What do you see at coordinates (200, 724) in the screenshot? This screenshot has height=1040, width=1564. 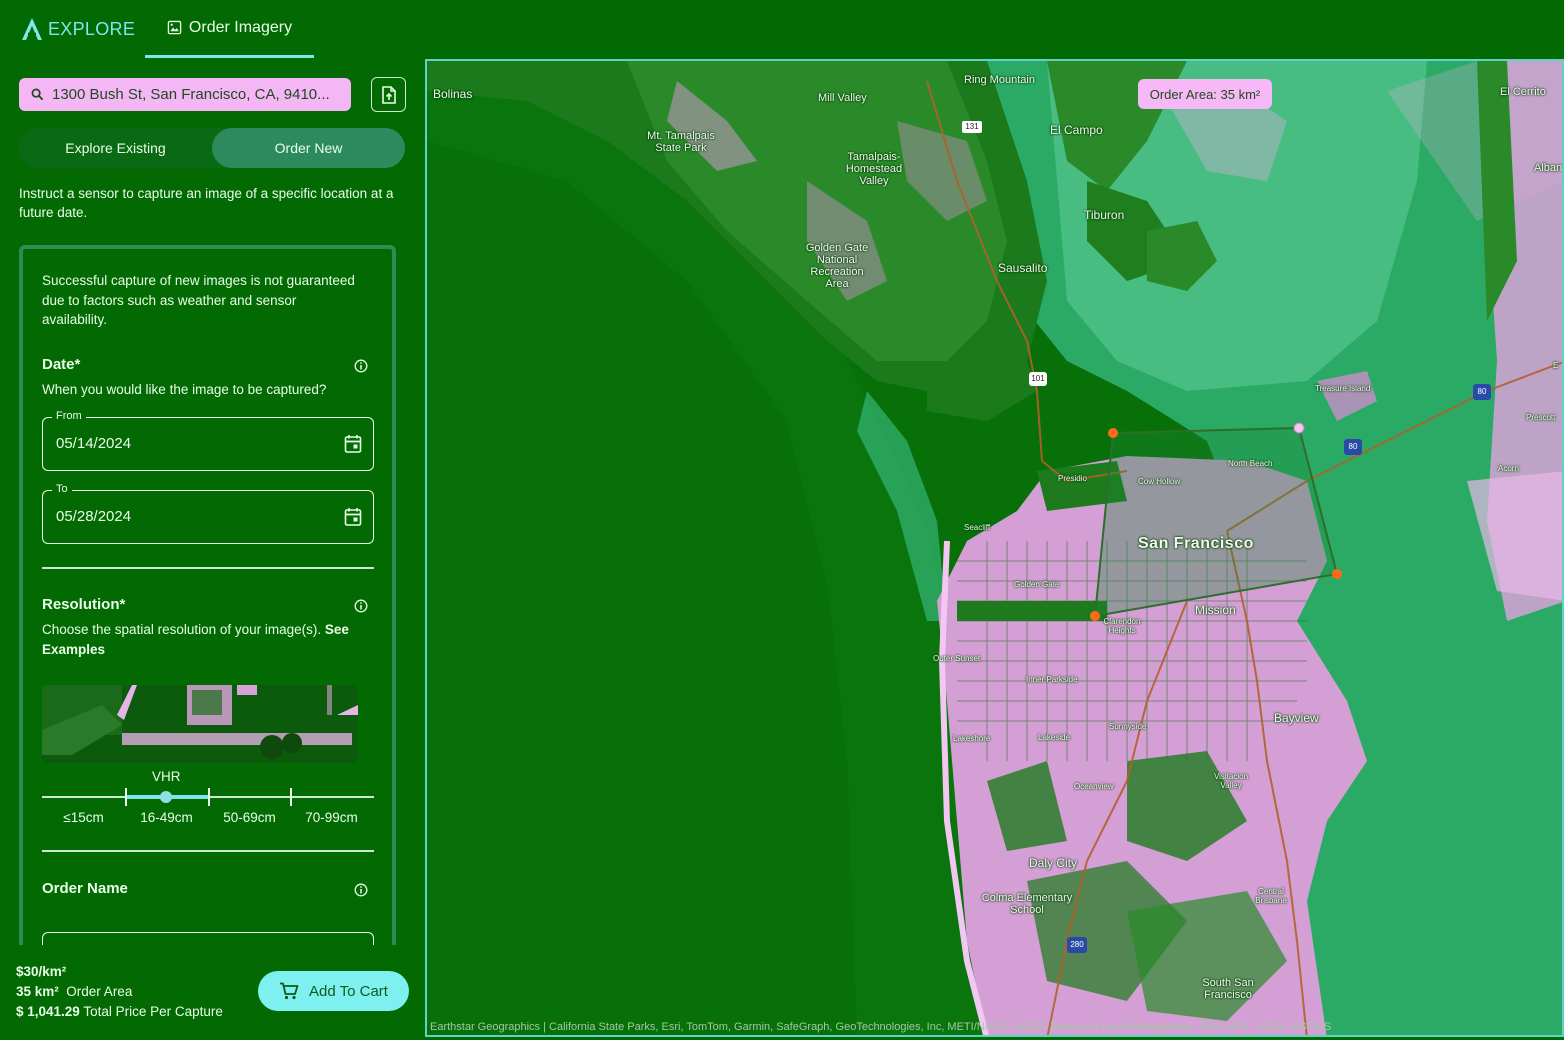 I see `resolution-example-image` at bounding box center [200, 724].